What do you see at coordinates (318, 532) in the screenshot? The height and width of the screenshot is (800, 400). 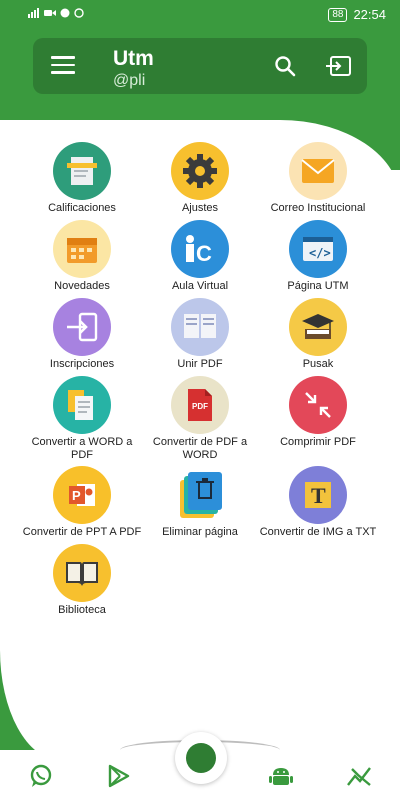 I see `grid-item-label: Convertir de IMG a TXT` at bounding box center [318, 532].